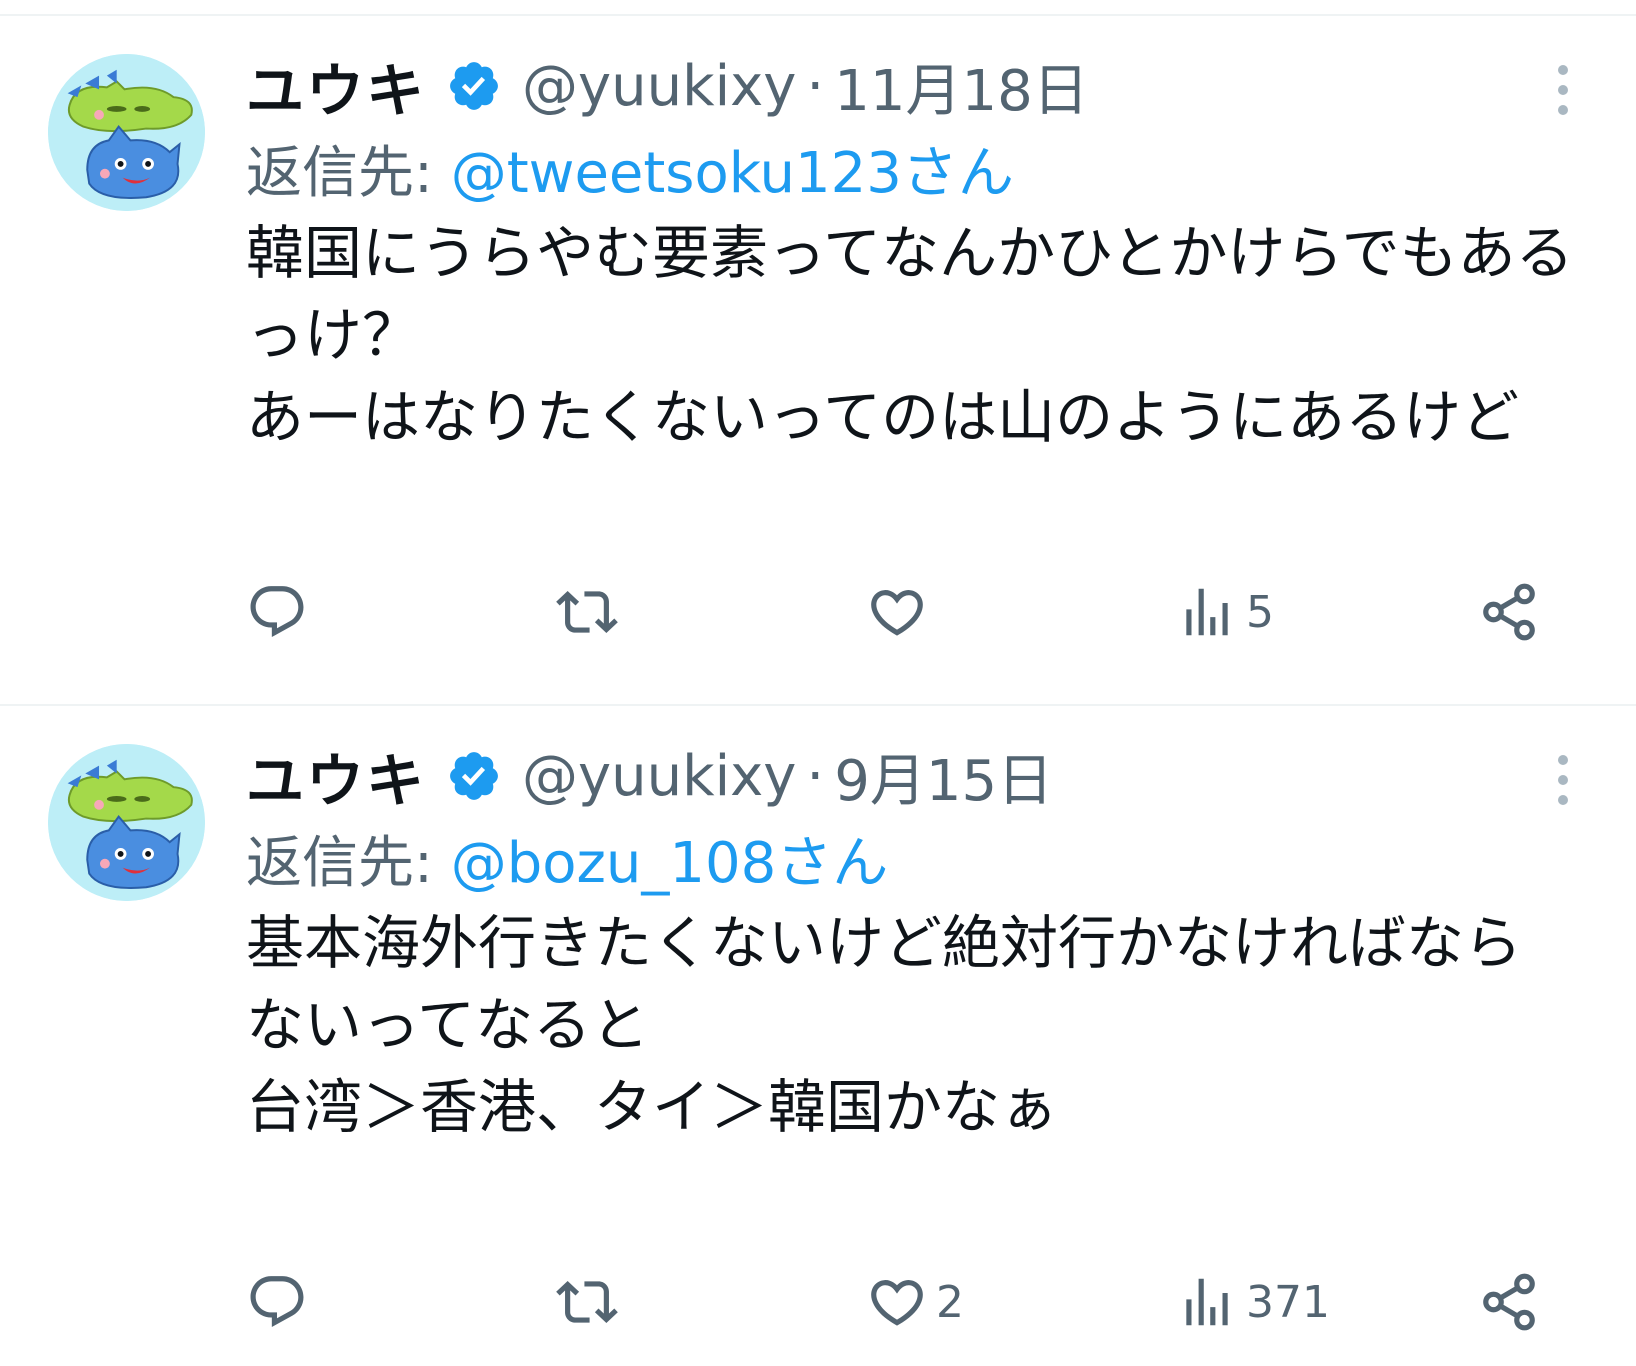 This screenshot has height=1366, width=1636. I want to click on reply-to-line: 返信先: @tweetsoku123さん, so click(630, 168).